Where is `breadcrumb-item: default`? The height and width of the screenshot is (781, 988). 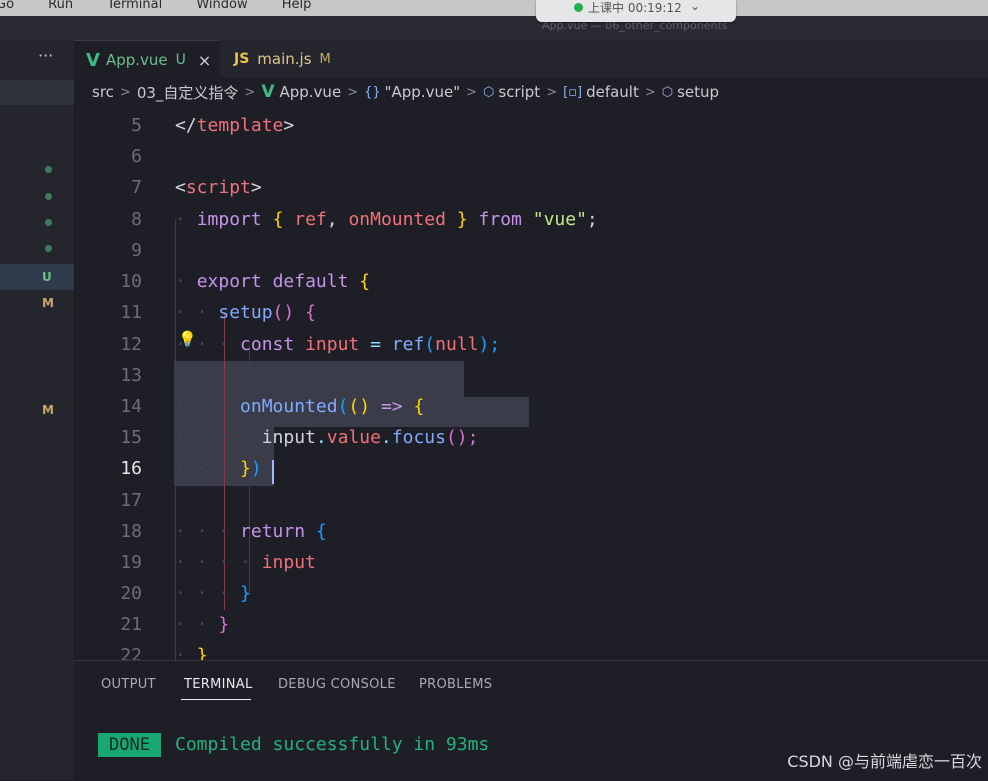
breadcrumb-item: default is located at coordinates (612, 92).